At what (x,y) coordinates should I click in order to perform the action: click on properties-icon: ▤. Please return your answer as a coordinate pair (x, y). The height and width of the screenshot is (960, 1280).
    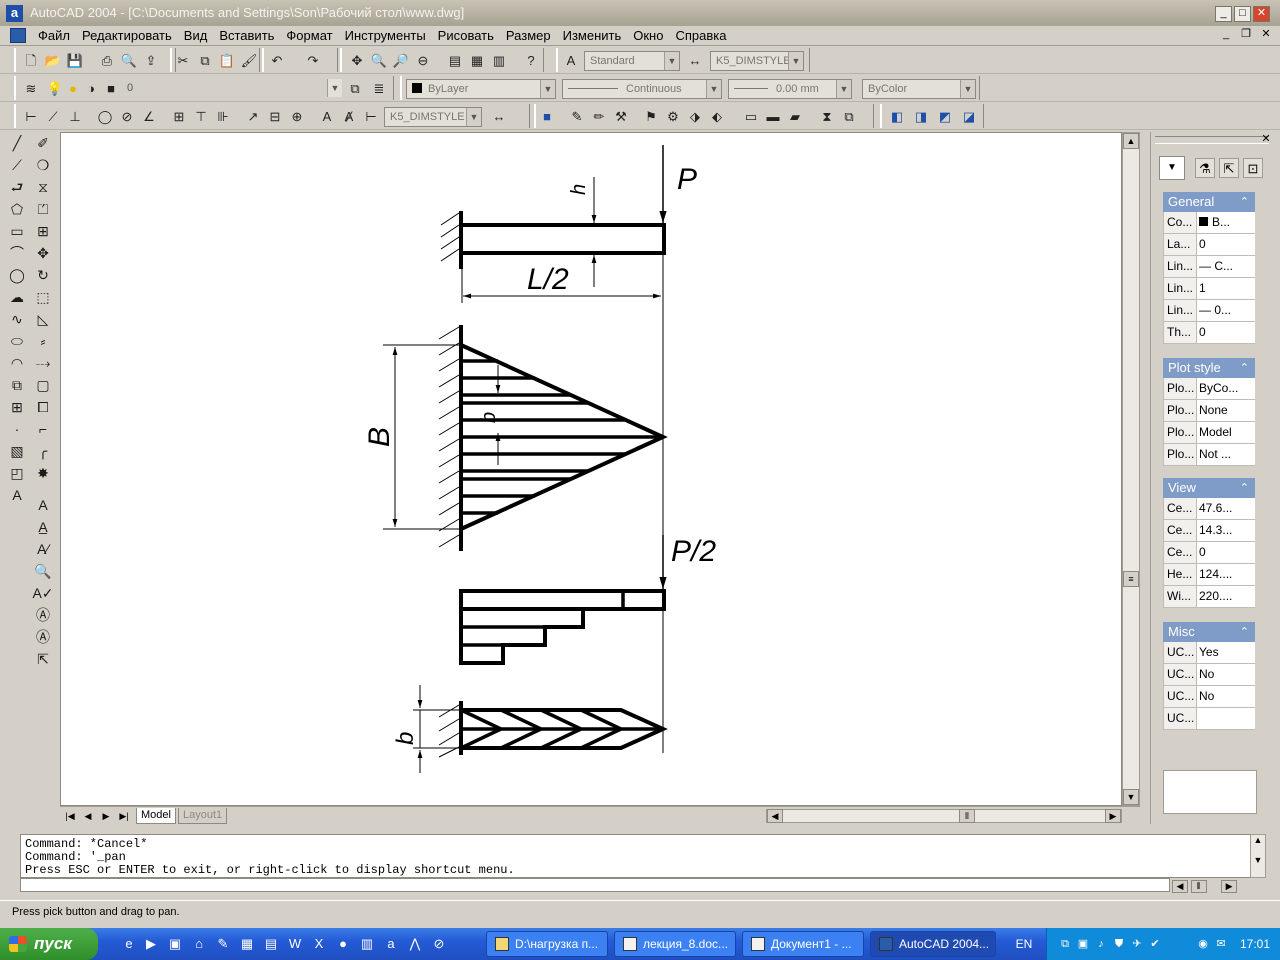
    Looking at the image, I should click on (455, 61).